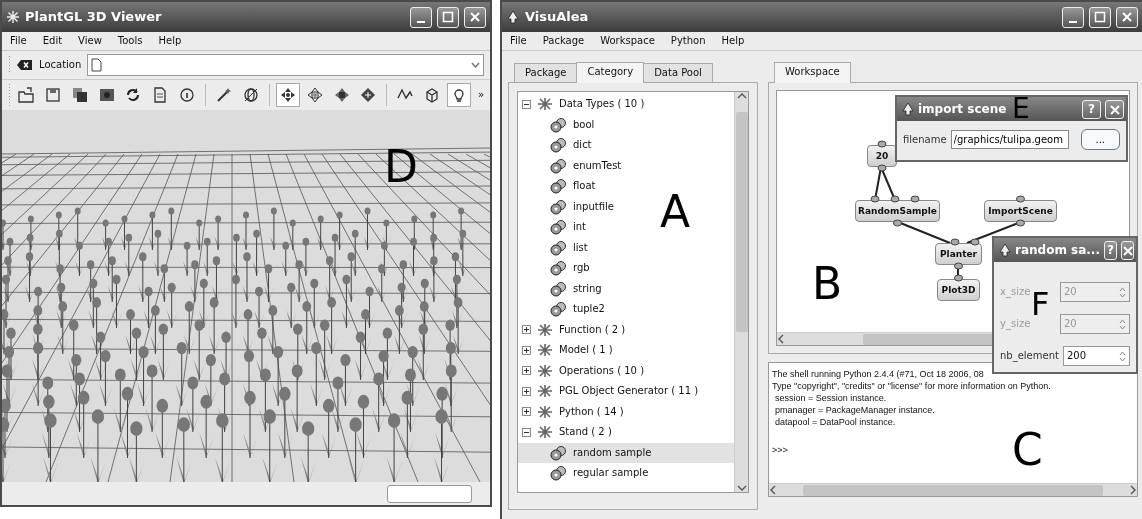  I want to click on tab: Category, so click(610, 72).